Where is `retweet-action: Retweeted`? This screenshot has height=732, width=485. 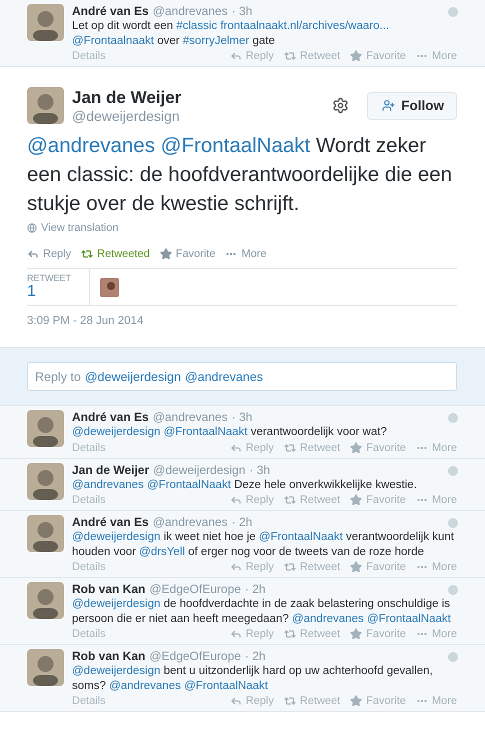
retweet-action: Retweeted is located at coordinates (115, 254).